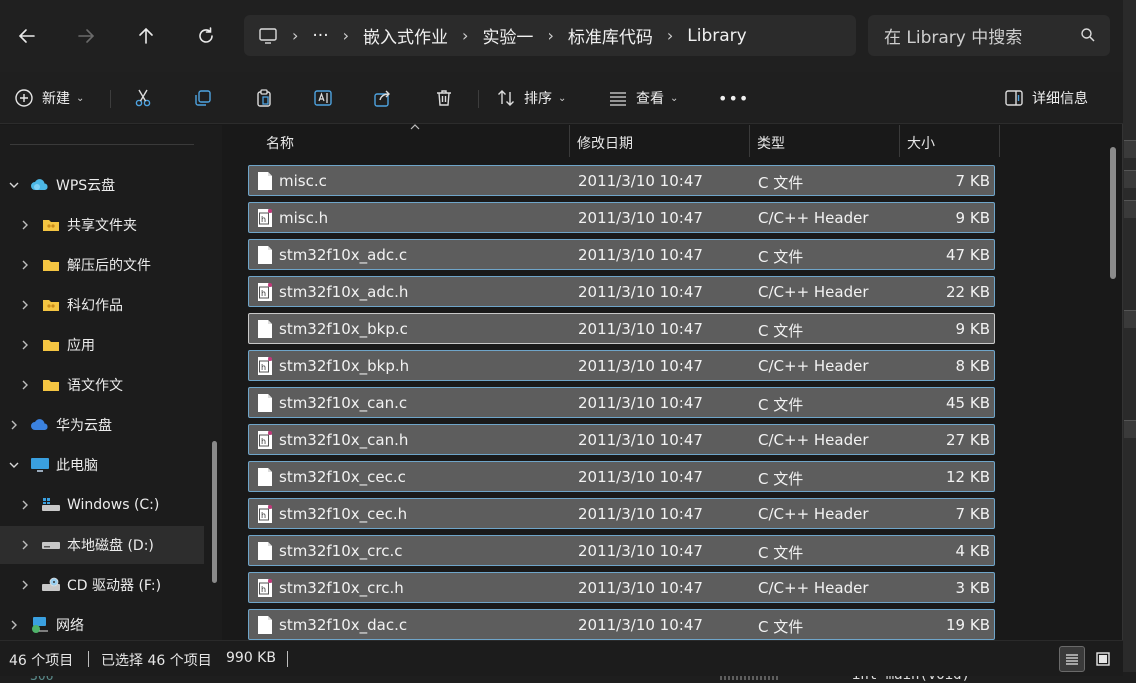 The width and height of the screenshot is (1136, 683). I want to click on file-type: C 文件, so click(781, 257).